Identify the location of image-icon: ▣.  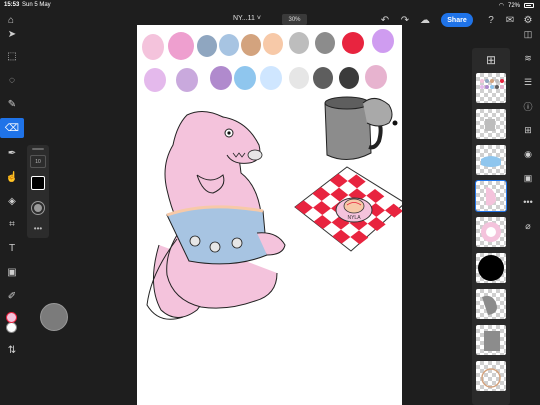
(12, 272).